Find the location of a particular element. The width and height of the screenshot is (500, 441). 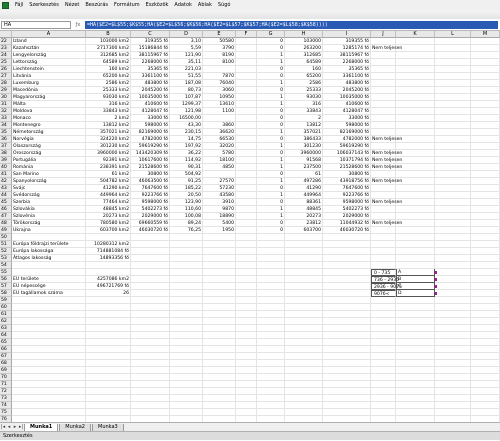

cell-C43: 7647600 fő is located at coordinates (150, 188).